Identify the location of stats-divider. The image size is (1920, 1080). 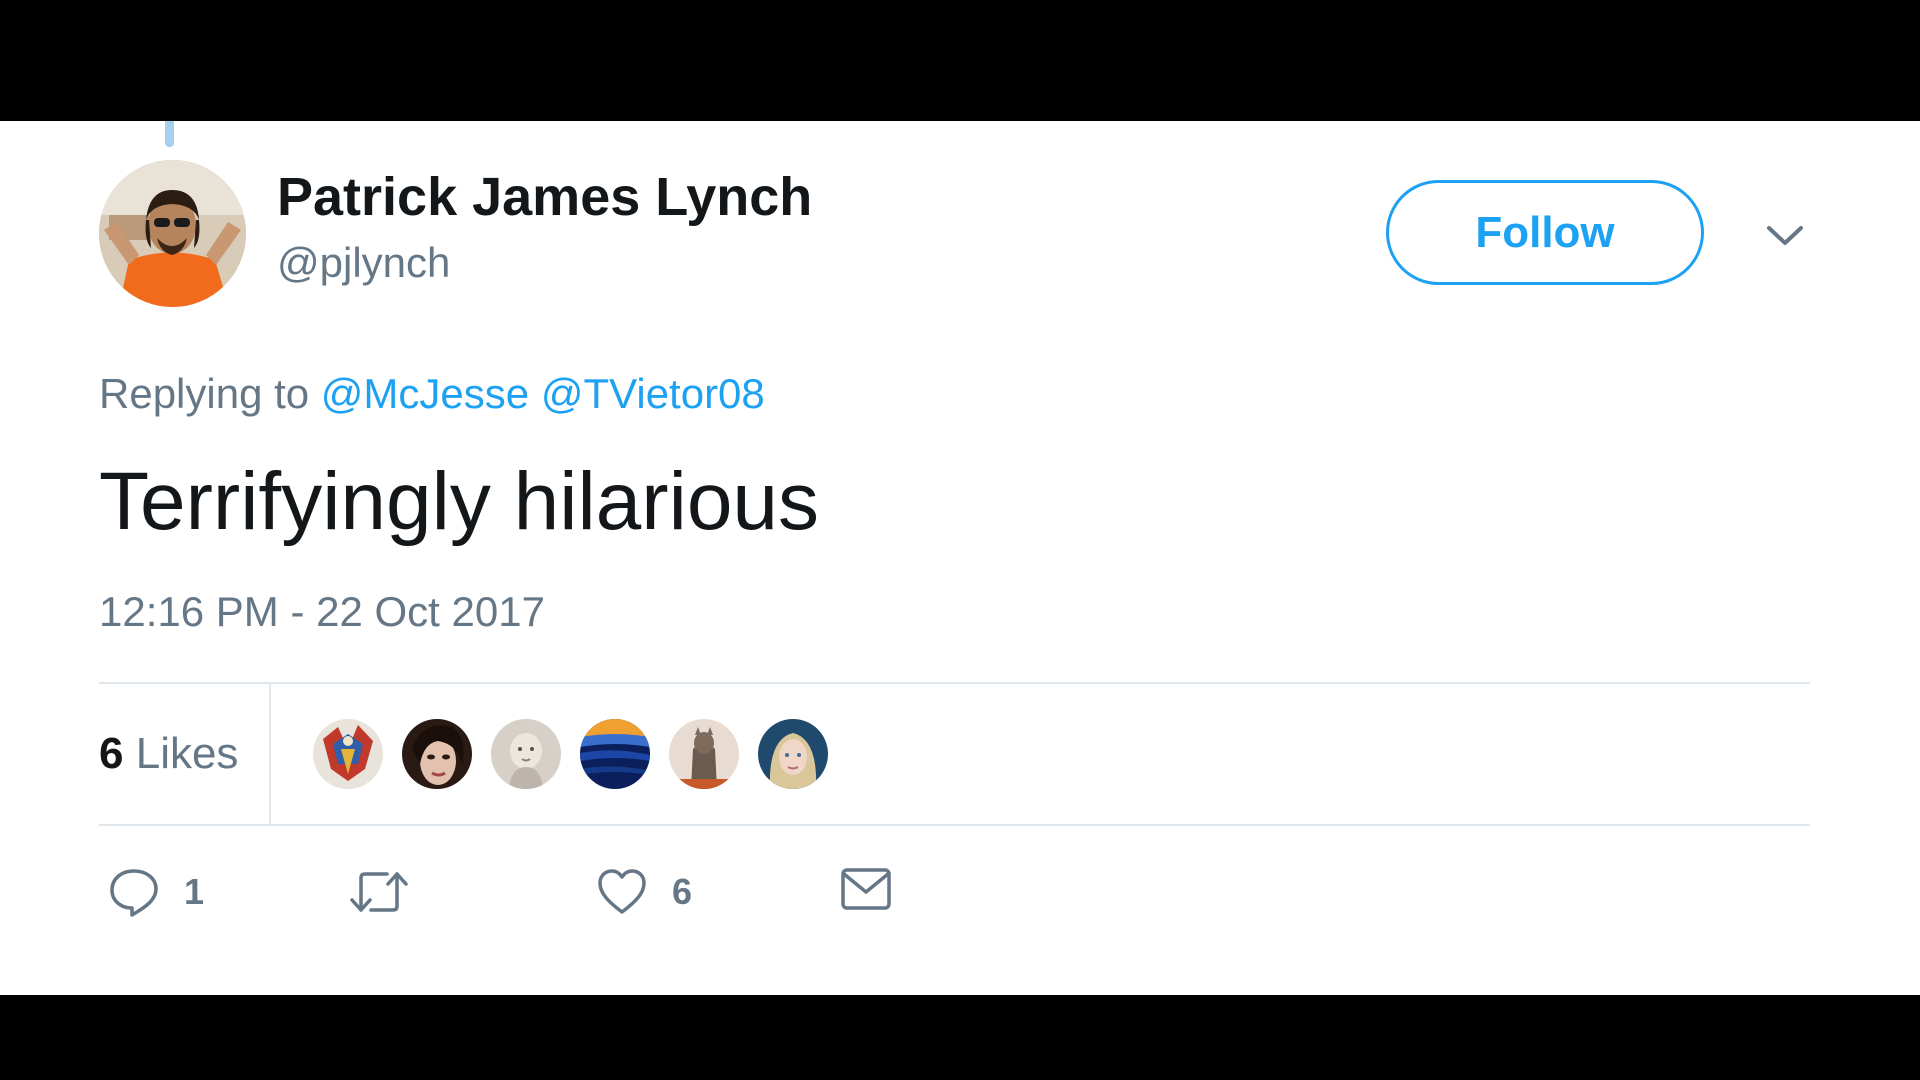
(270, 755).